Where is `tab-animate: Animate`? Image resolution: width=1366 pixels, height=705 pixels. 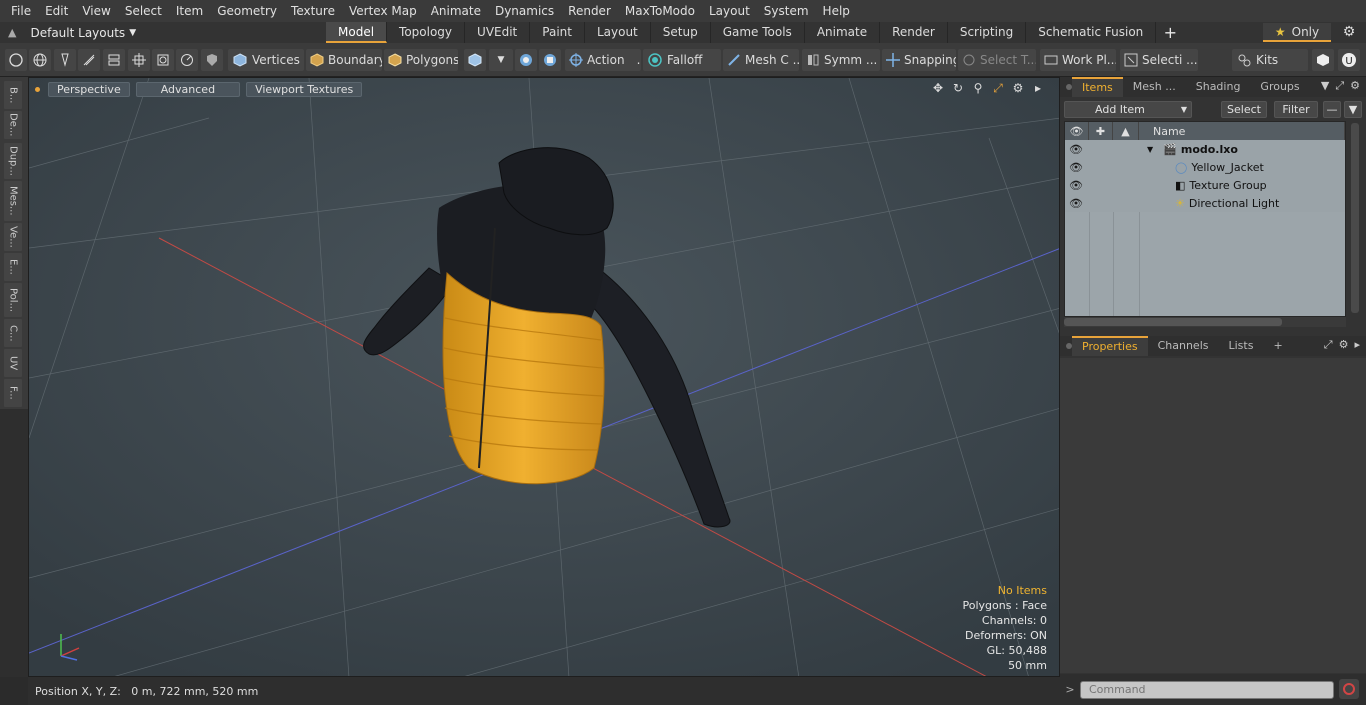 tab-animate: Animate is located at coordinates (843, 32).